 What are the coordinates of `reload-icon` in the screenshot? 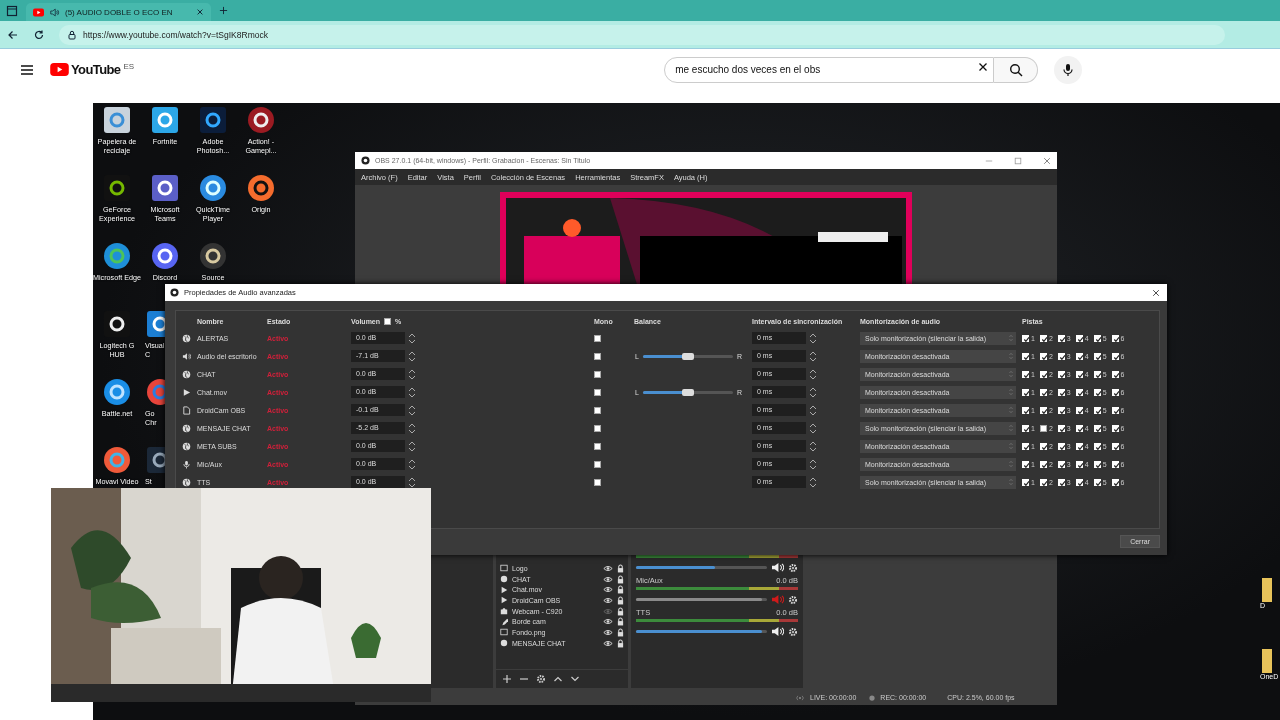 It's located at (39, 34).